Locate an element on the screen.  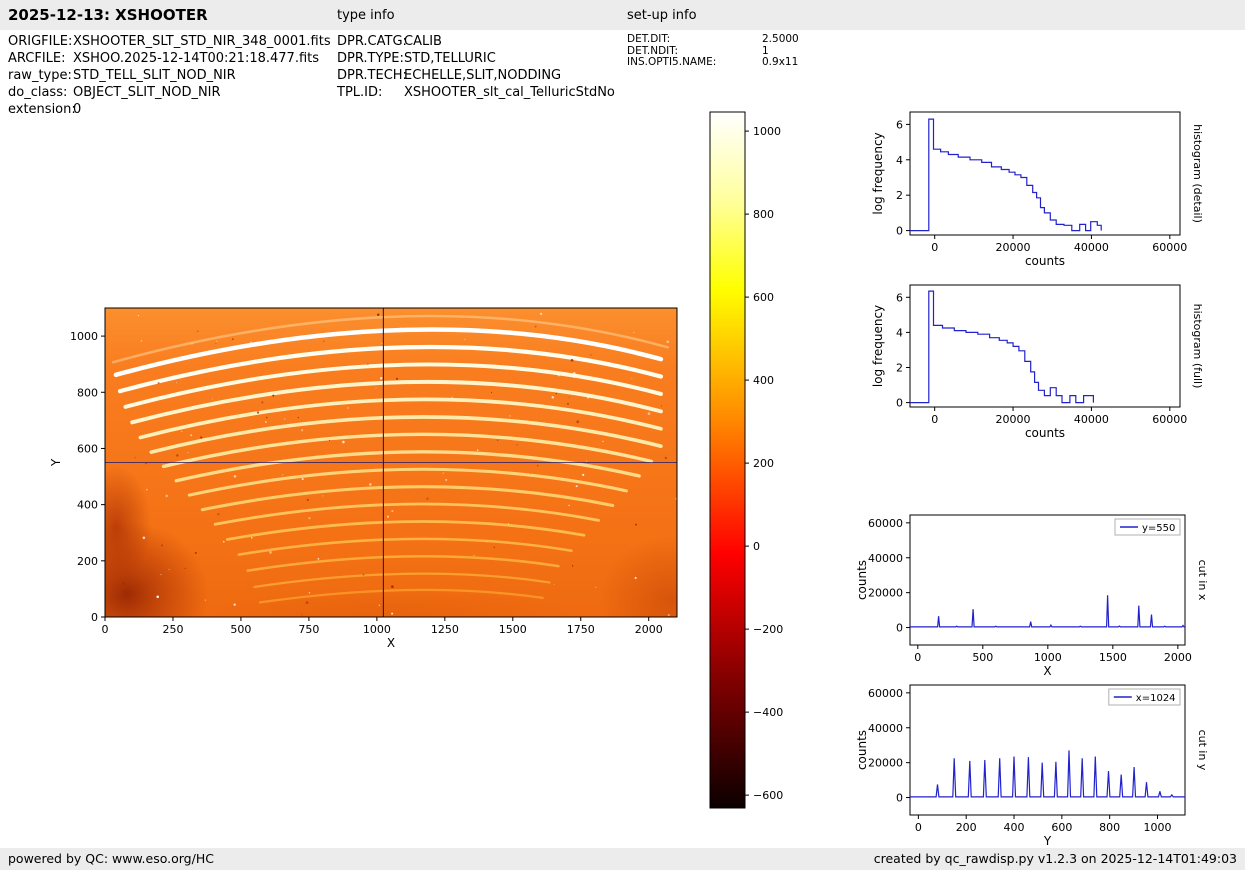
field-value: 1 is located at coordinates (765, 50).